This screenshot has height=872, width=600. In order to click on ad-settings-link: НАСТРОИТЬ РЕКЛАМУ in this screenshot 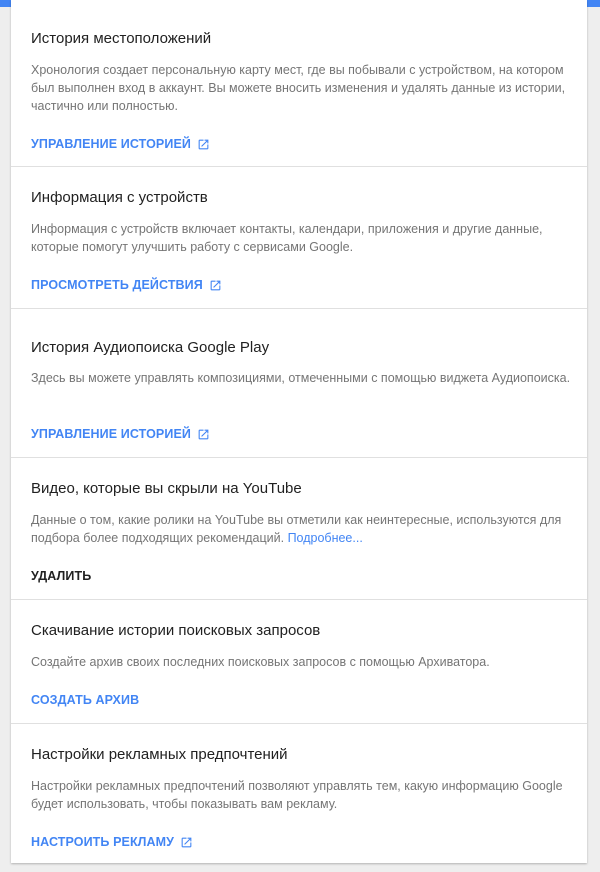, I will do `click(112, 842)`.